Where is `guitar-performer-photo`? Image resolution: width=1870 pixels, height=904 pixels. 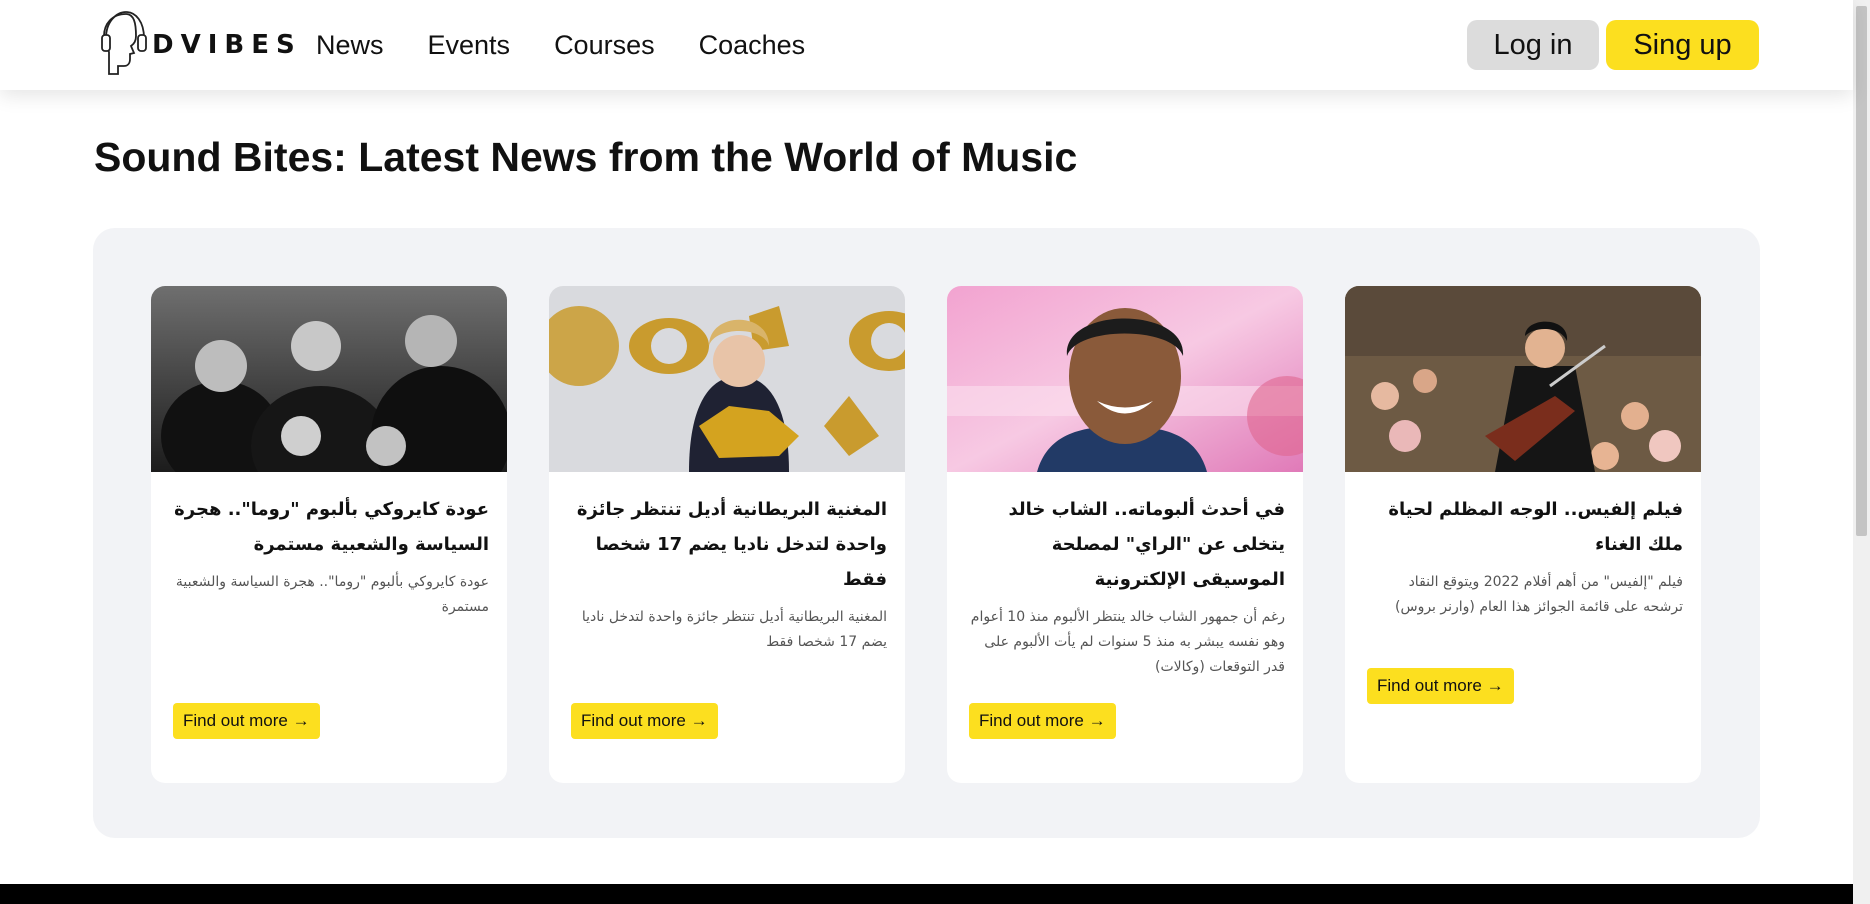
guitar-performer-photo is located at coordinates (1523, 379).